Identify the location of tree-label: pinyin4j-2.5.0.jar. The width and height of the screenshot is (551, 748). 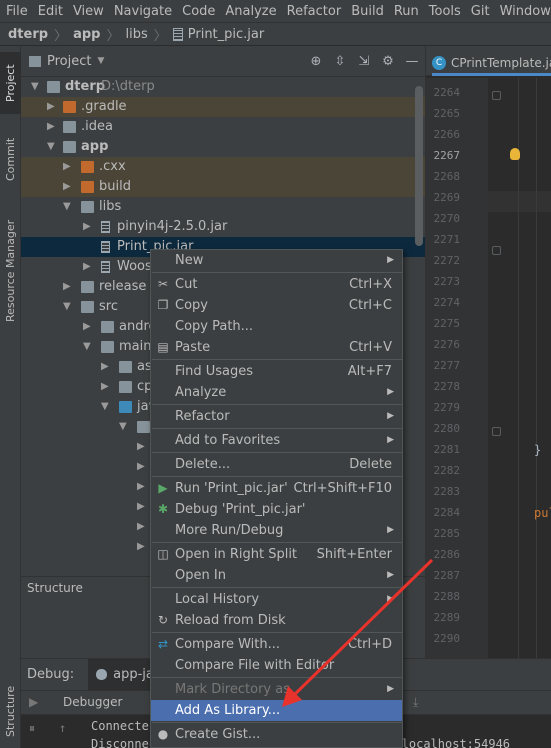
(172, 226).